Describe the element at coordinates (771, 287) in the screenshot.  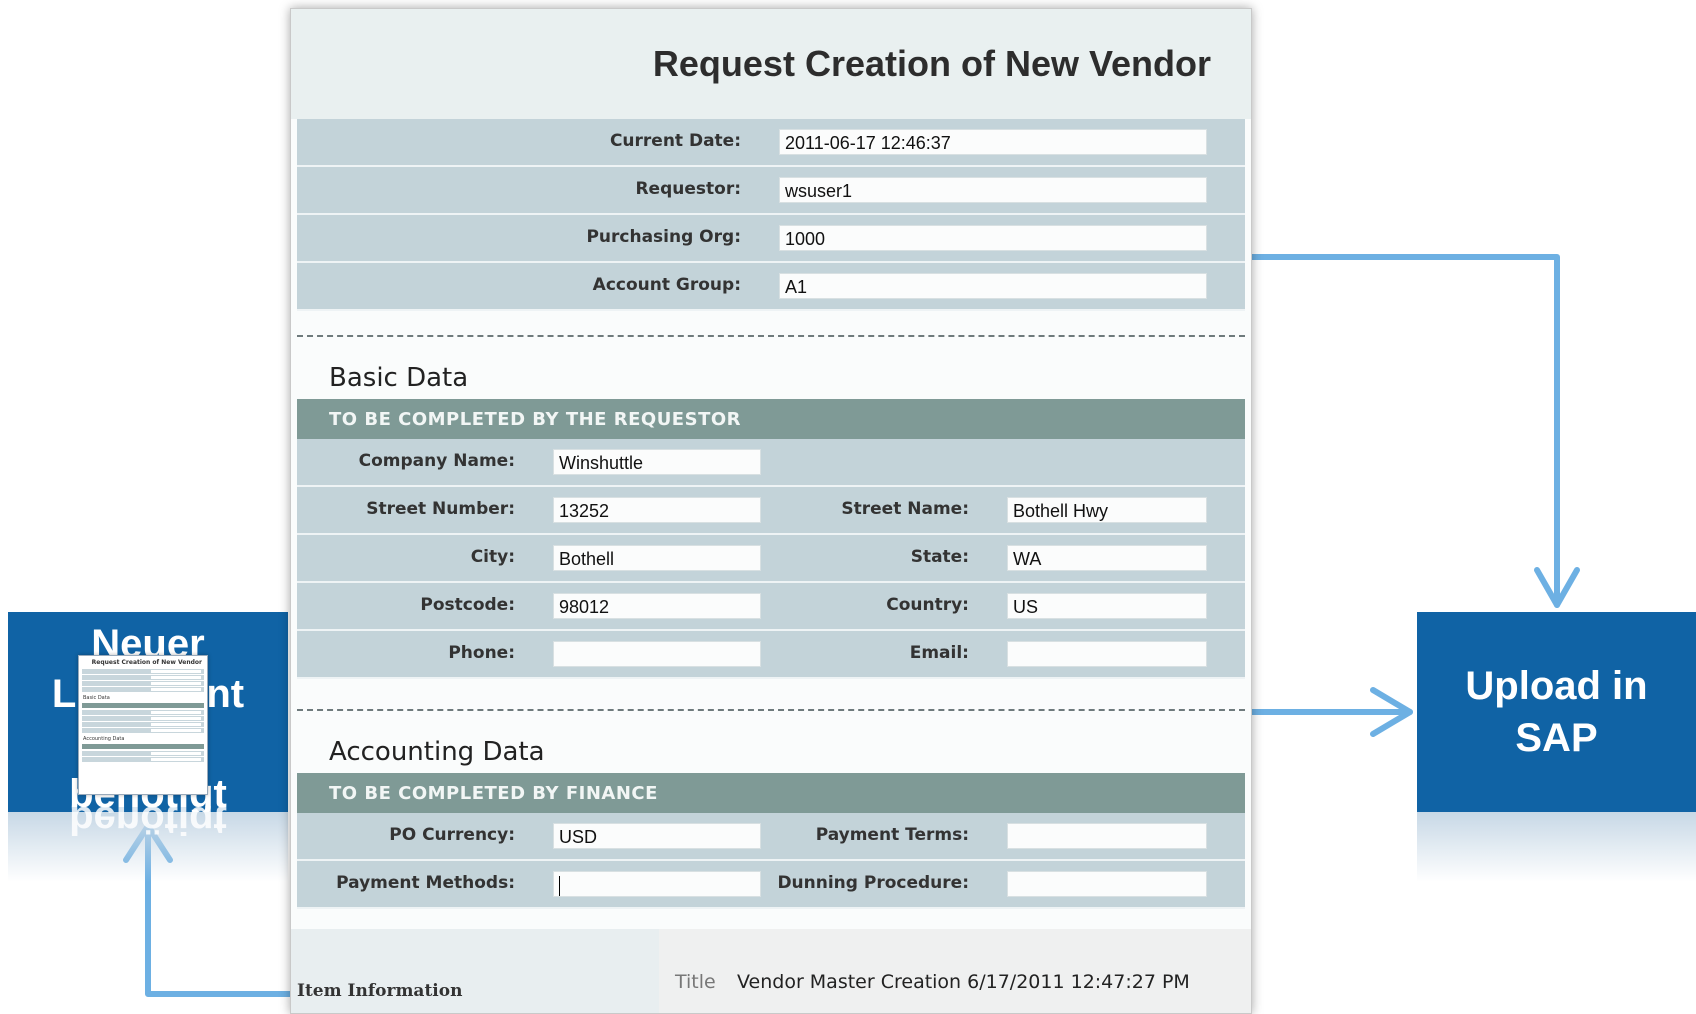
I see `account-group-row: Account Group: A1` at that location.